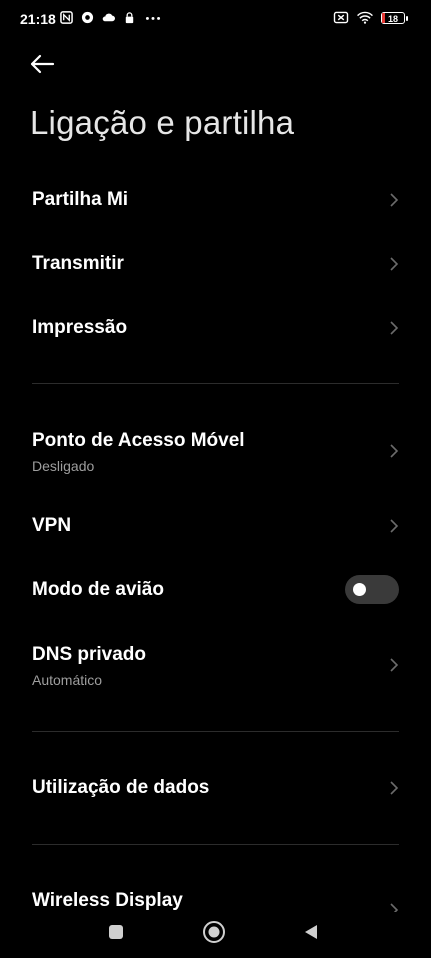 The width and height of the screenshot is (431, 958). What do you see at coordinates (215, 590) in the screenshot?
I see `menu-item-airplane-mode: Modo de avião` at bounding box center [215, 590].